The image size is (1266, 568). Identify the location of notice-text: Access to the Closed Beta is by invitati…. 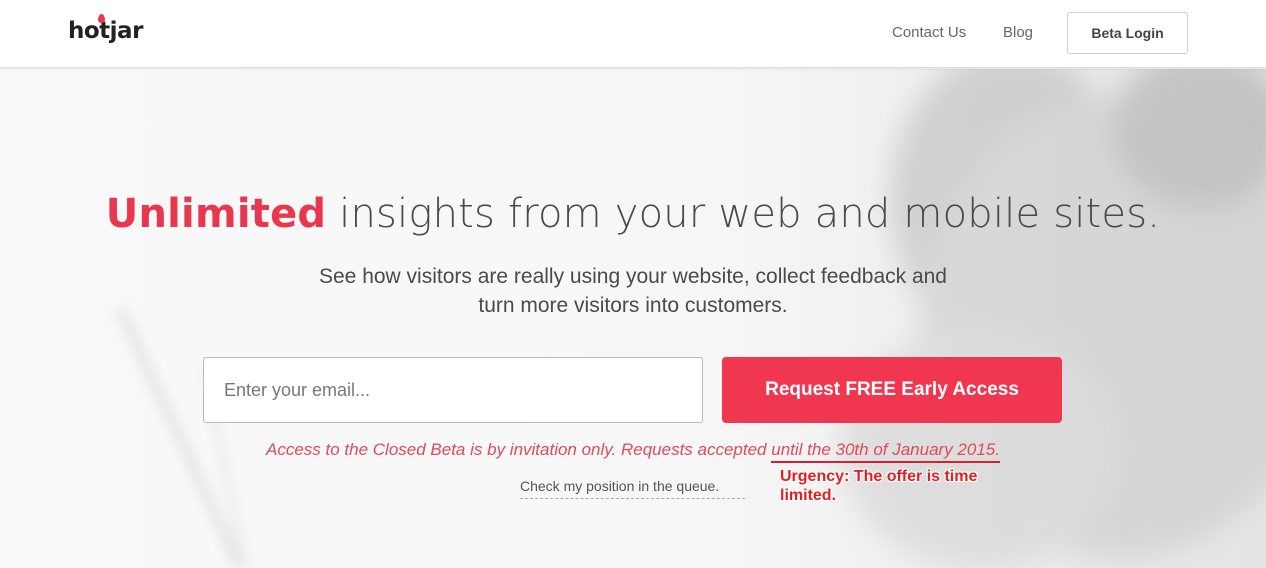
(519, 449).